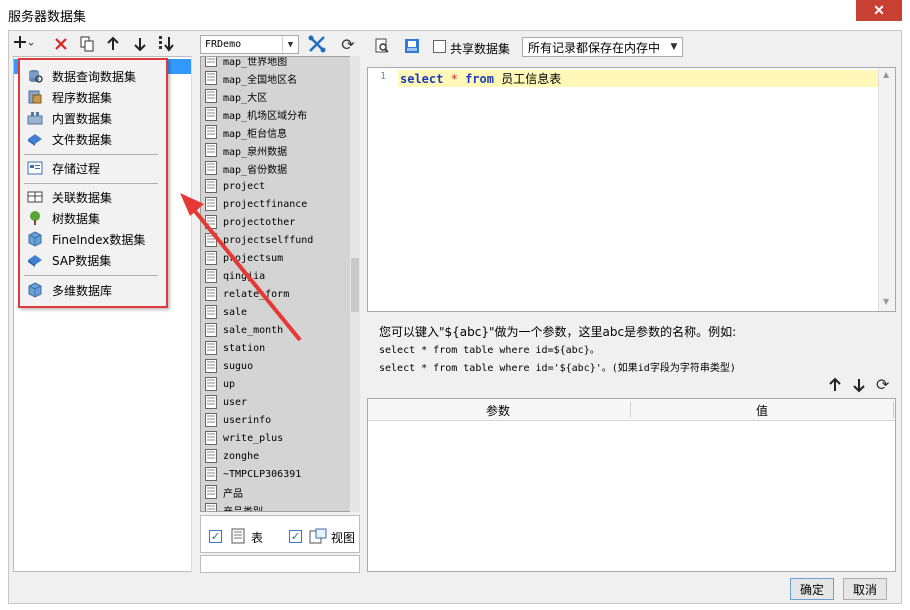 The height and width of the screenshot is (610, 910). What do you see at coordinates (602, 47) in the screenshot?
I see `memory-mode-select: 所有记录都保存在内存中 ▼` at bounding box center [602, 47].